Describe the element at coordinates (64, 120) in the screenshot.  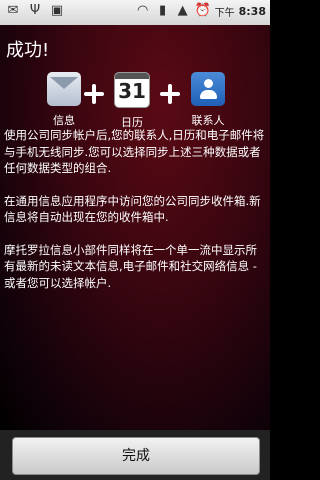
I see `app-messaging-label: 信息` at that location.